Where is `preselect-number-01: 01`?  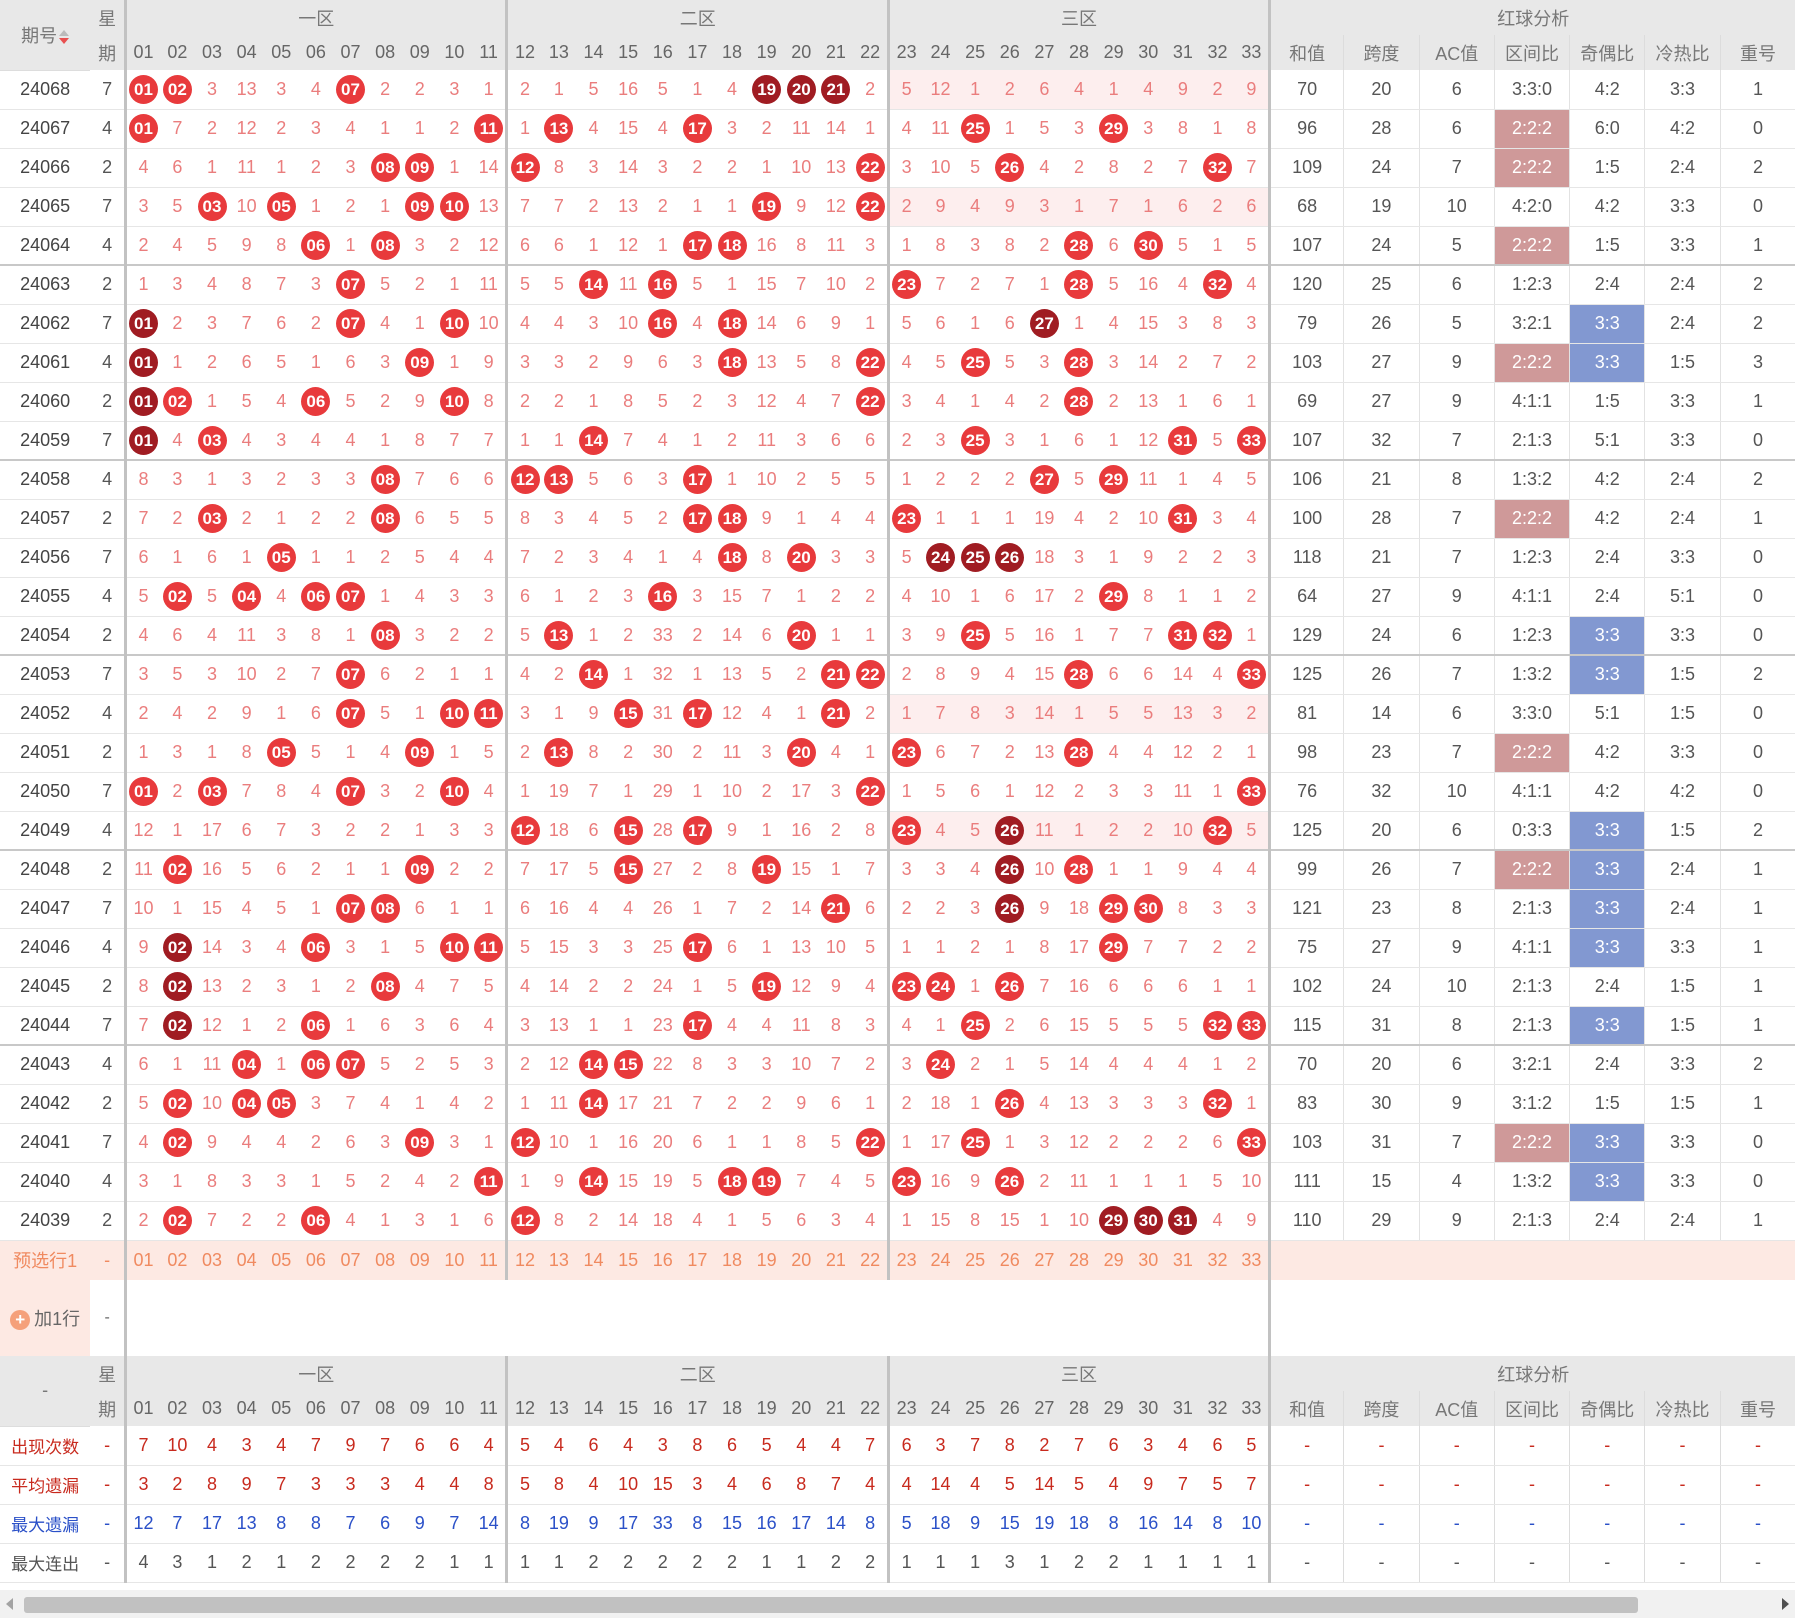 preselect-number-01: 01 is located at coordinates (143, 1260).